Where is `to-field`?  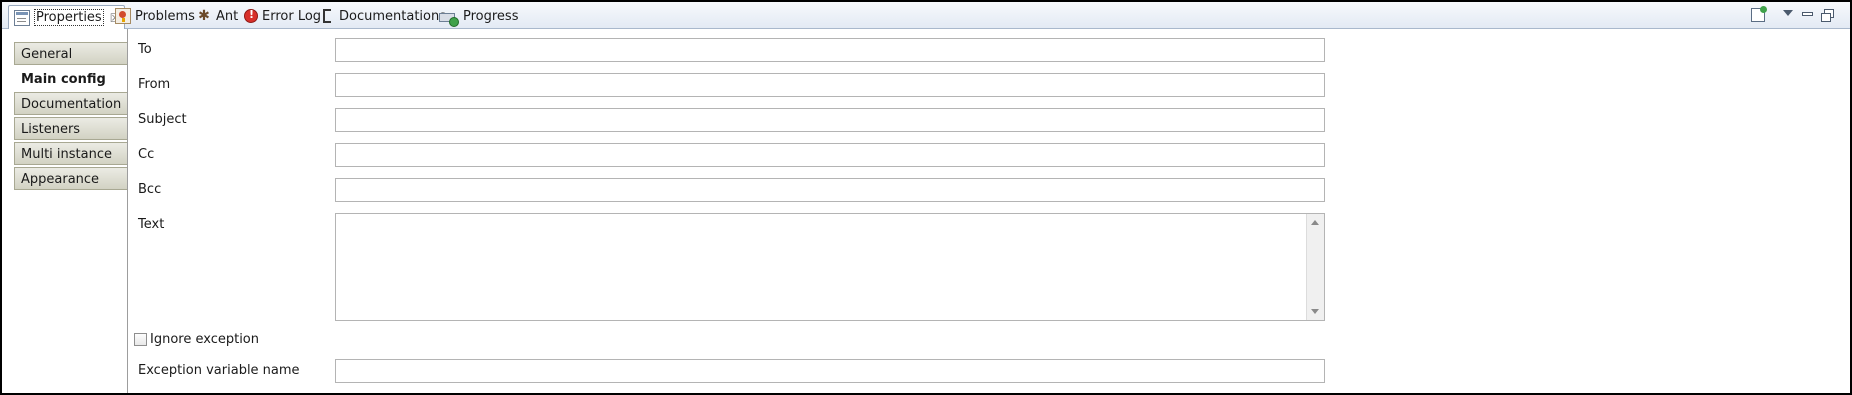
to-field is located at coordinates (830, 50).